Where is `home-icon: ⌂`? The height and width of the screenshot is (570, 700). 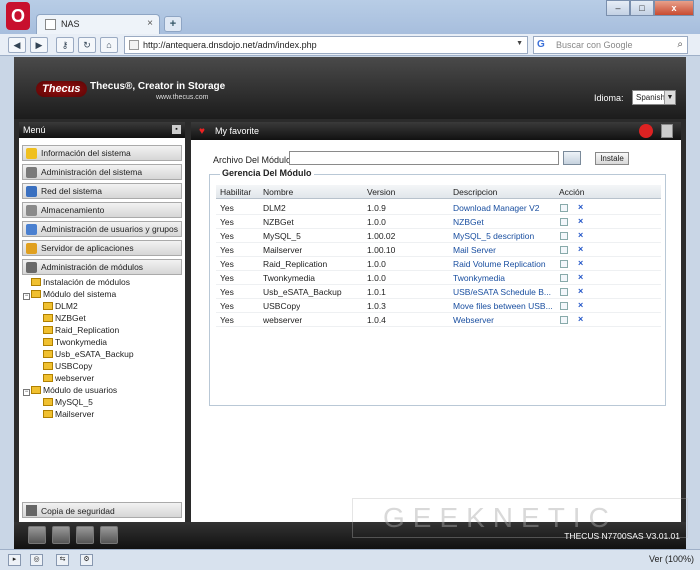
home-icon: ⌂ is located at coordinates (109, 45).